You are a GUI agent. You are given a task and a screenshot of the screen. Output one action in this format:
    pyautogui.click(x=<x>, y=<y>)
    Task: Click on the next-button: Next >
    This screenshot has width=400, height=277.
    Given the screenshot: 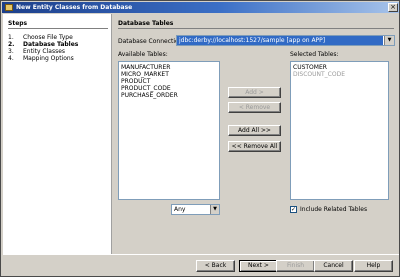 What is the action you would take?
    pyautogui.click(x=258, y=266)
    